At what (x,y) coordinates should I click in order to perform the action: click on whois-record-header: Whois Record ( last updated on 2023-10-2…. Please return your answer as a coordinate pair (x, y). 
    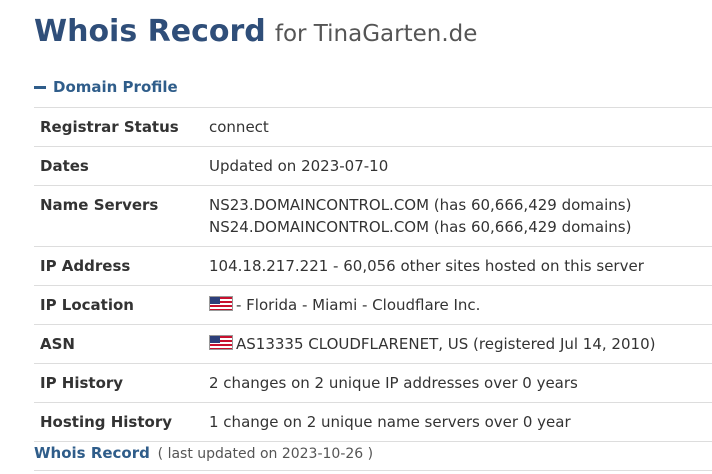
    Looking at the image, I should click on (203, 453).